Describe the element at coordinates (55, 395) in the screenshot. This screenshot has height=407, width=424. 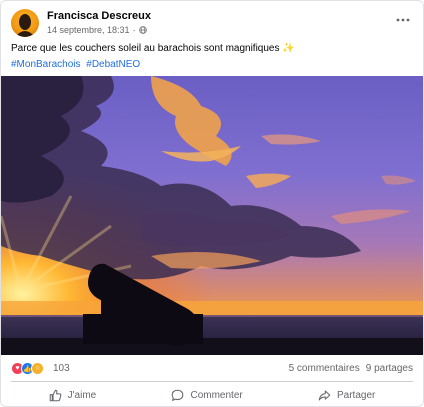
I see `thumbs-up-icon` at that location.